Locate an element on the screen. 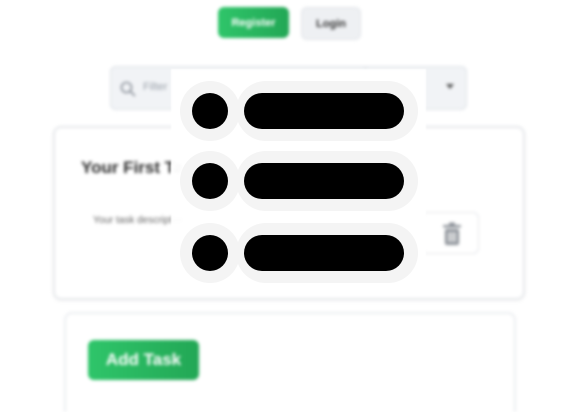 This screenshot has width=561, height=412. task-title: Your First Task is located at coordinates (131, 167).